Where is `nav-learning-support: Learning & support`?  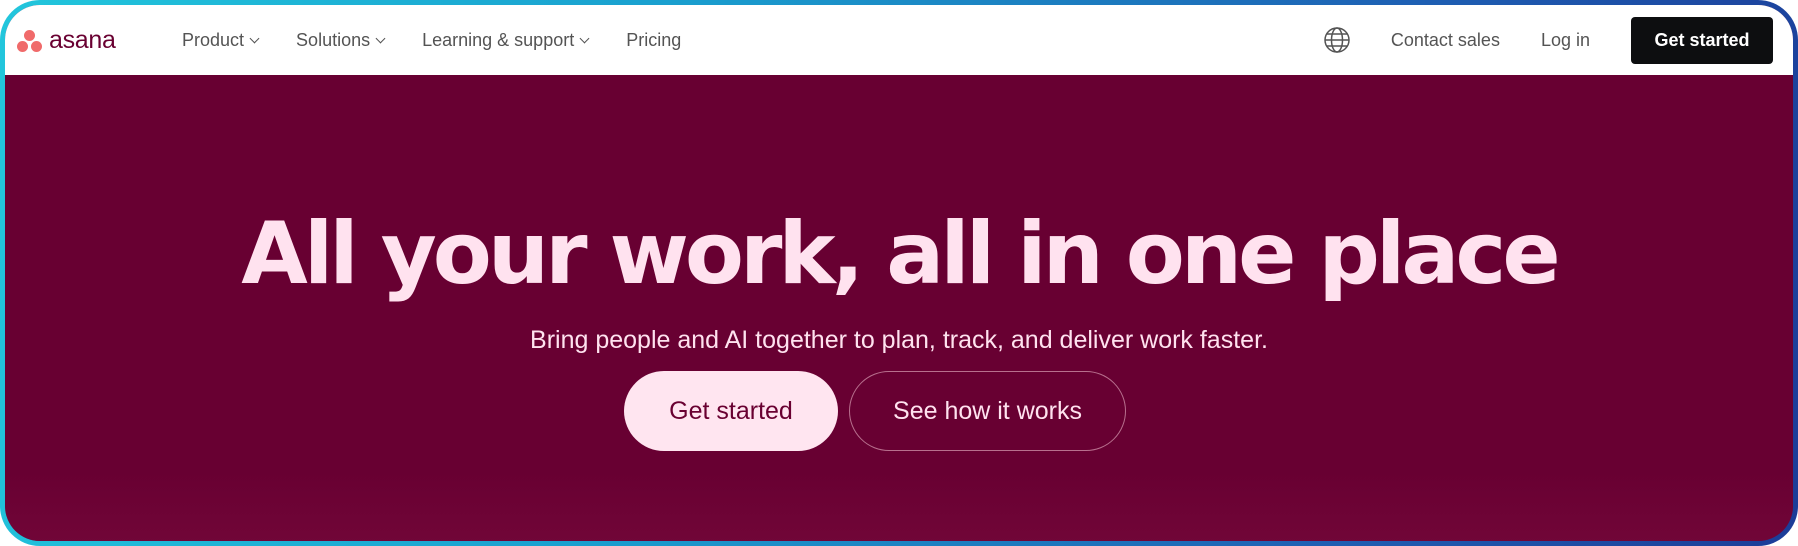
nav-learning-support: Learning & support is located at coordinates (506, 40).